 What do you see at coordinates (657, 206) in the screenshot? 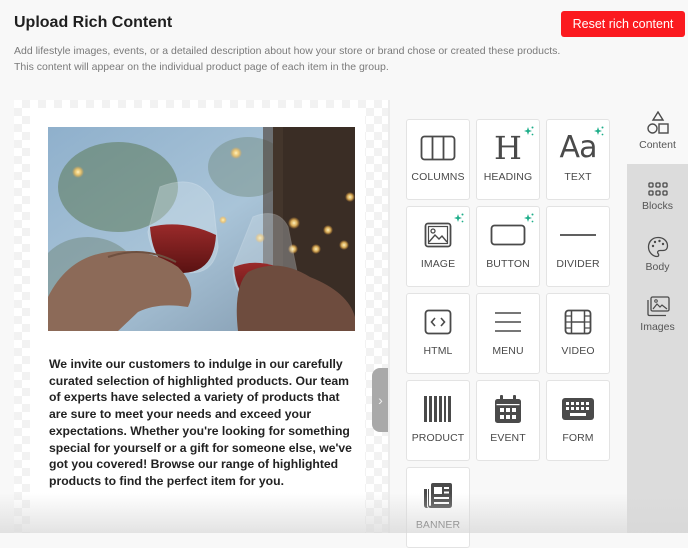
I see `rail-label: Blocks` at bounding box center [657, 206].